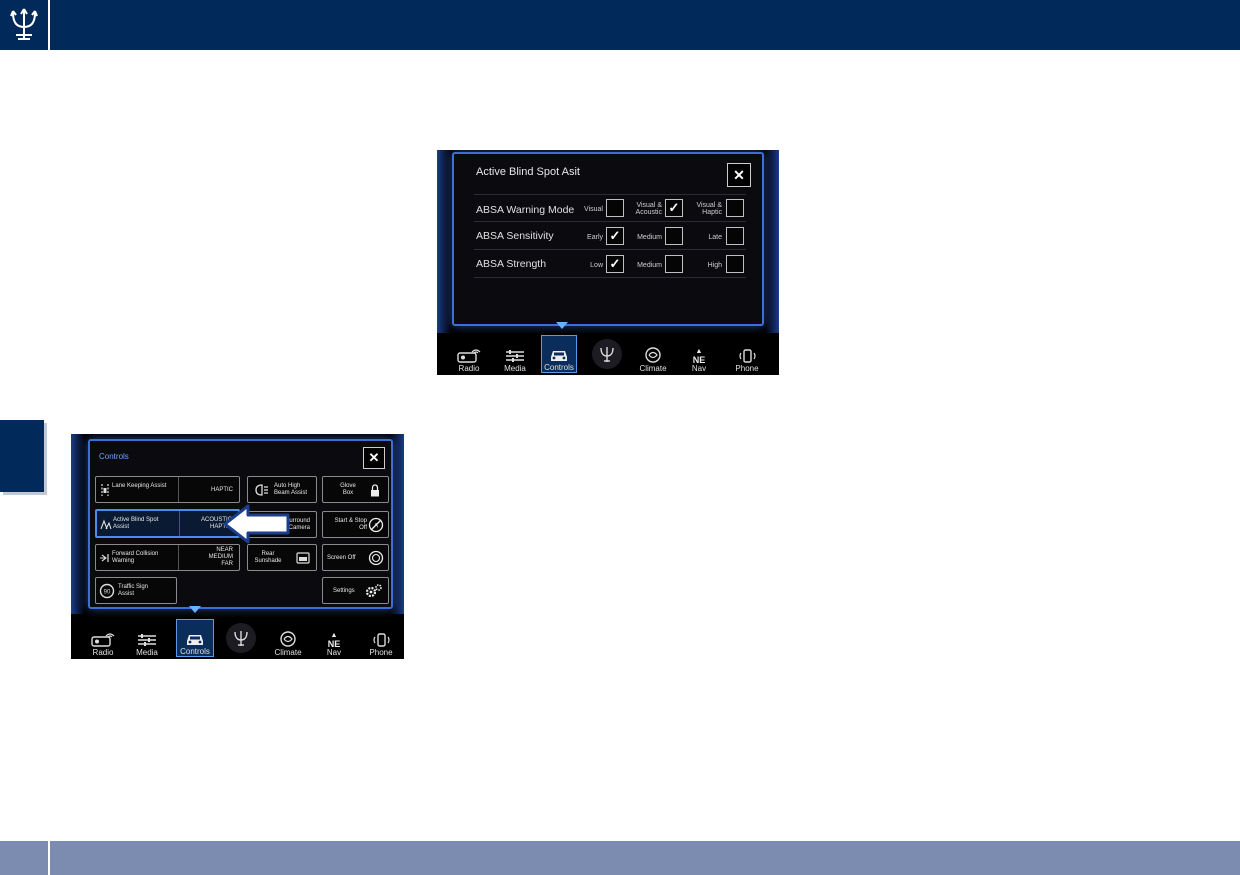  I want to click on tile-label: Start & Stop Off, so click(350, 524).